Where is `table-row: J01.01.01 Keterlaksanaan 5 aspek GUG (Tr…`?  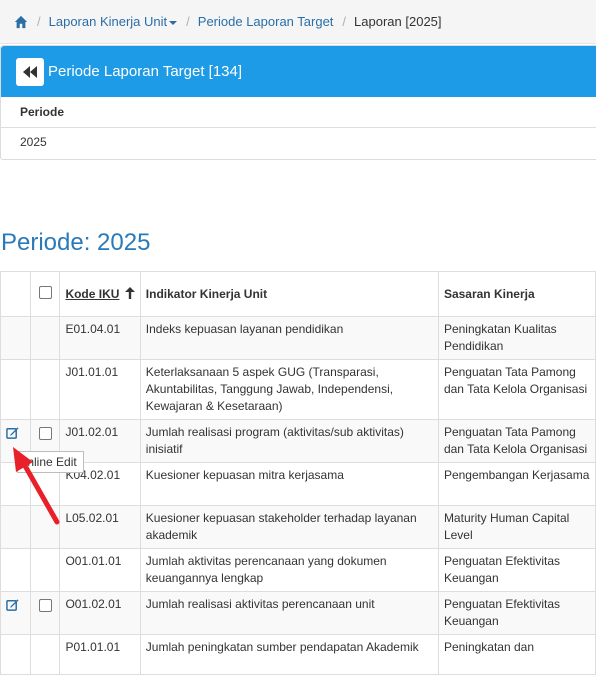 table-row: J01.01.01 Keterlaksanaan 5 aspek GUG (Tr… is located at coordinates (298, 389).